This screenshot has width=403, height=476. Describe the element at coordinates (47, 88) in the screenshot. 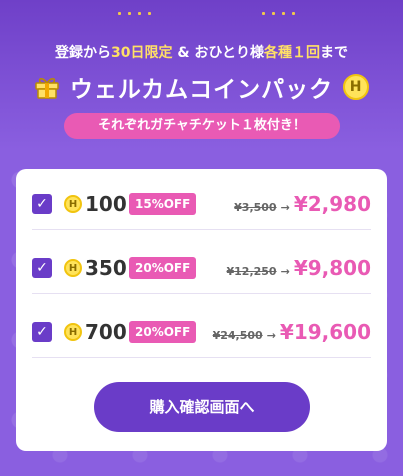

I see `gift-icon` at that location.